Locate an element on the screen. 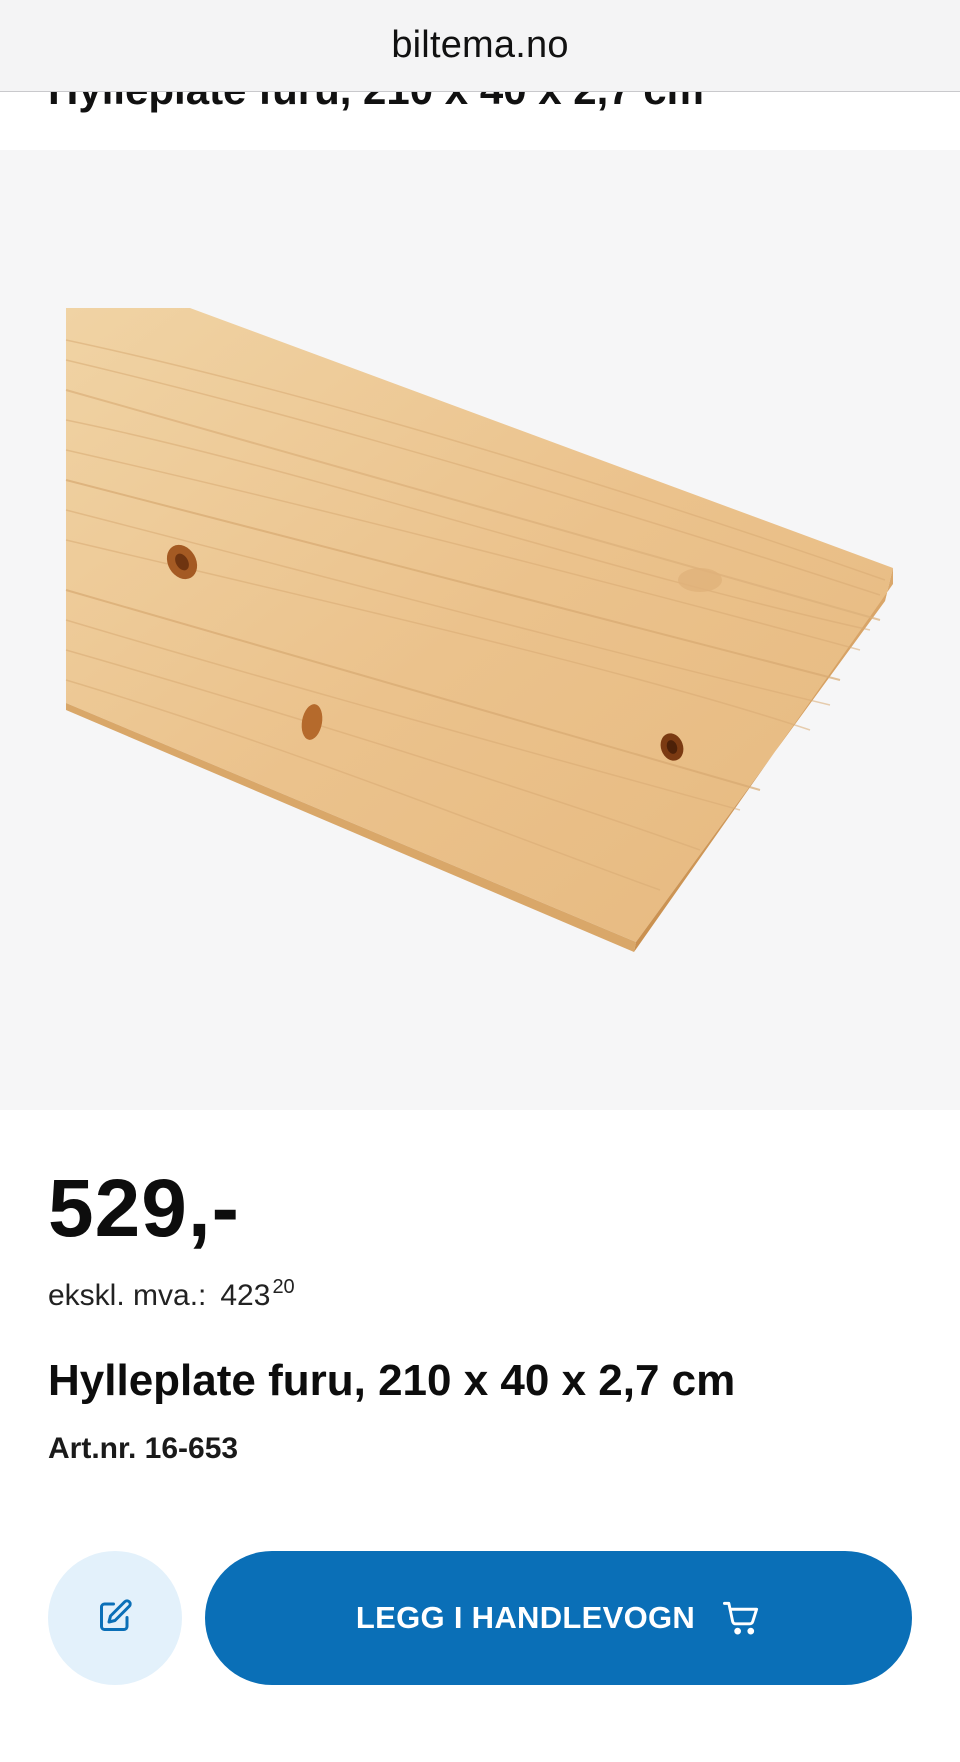 The height and width of the screenshot is (1762, 960). excl-vat-cents: 20 is located at coordinates (283, 1287).